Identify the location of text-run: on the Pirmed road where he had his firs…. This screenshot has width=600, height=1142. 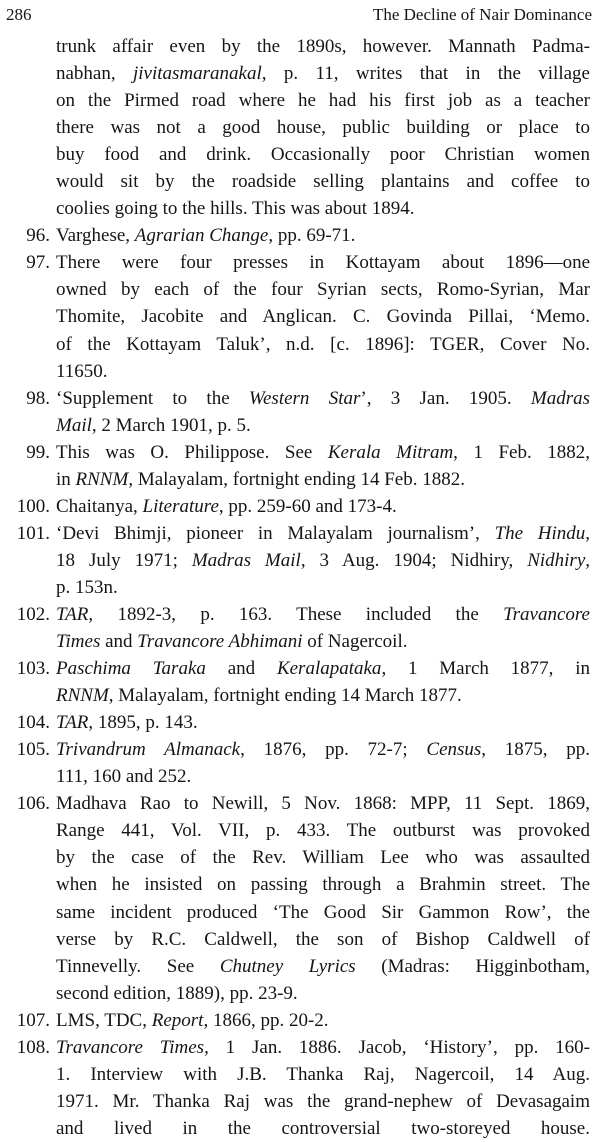
(323, 101).